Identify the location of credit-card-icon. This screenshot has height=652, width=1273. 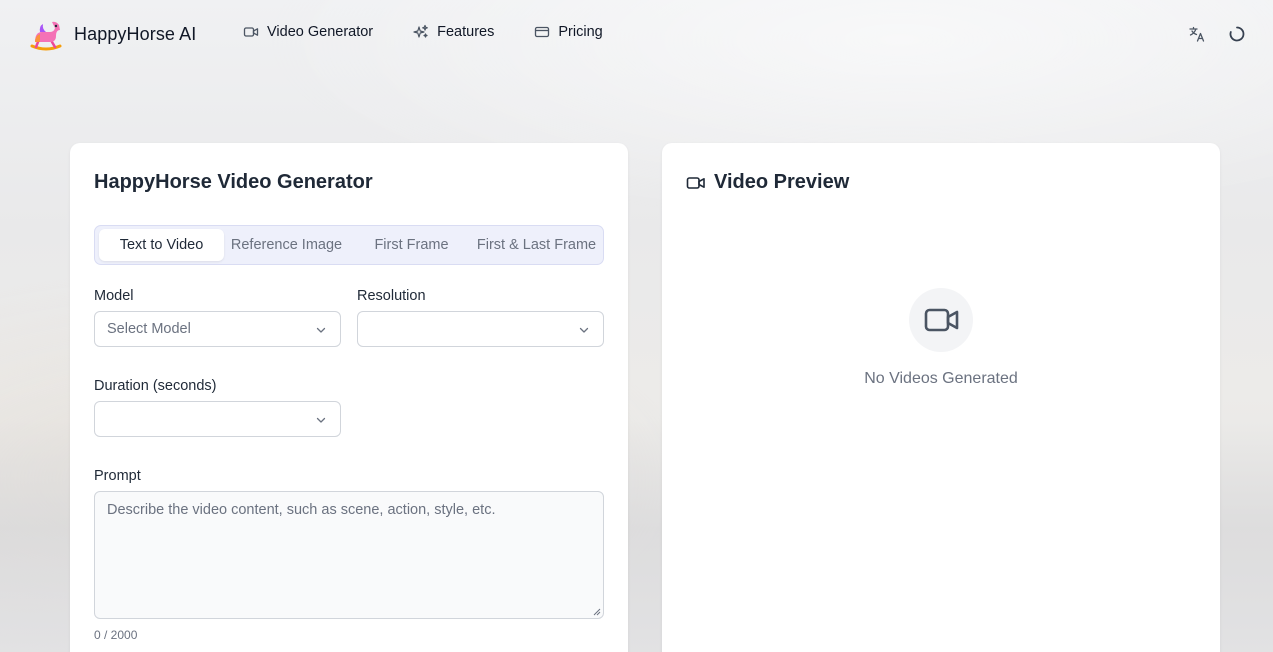
(542, 32).